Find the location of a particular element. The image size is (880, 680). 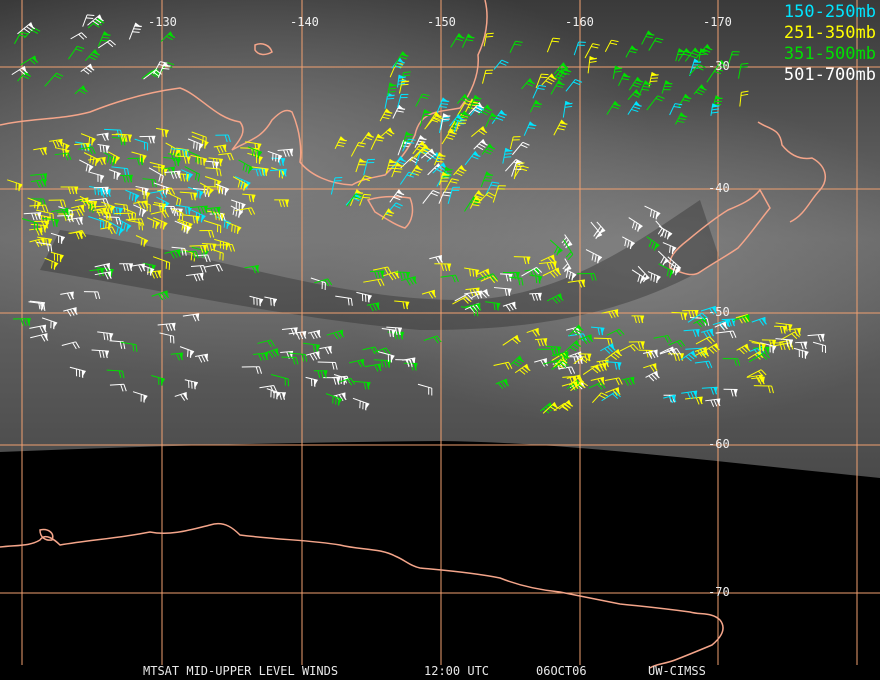

lat-label-40: -40 is located at coordinates (719, 188).